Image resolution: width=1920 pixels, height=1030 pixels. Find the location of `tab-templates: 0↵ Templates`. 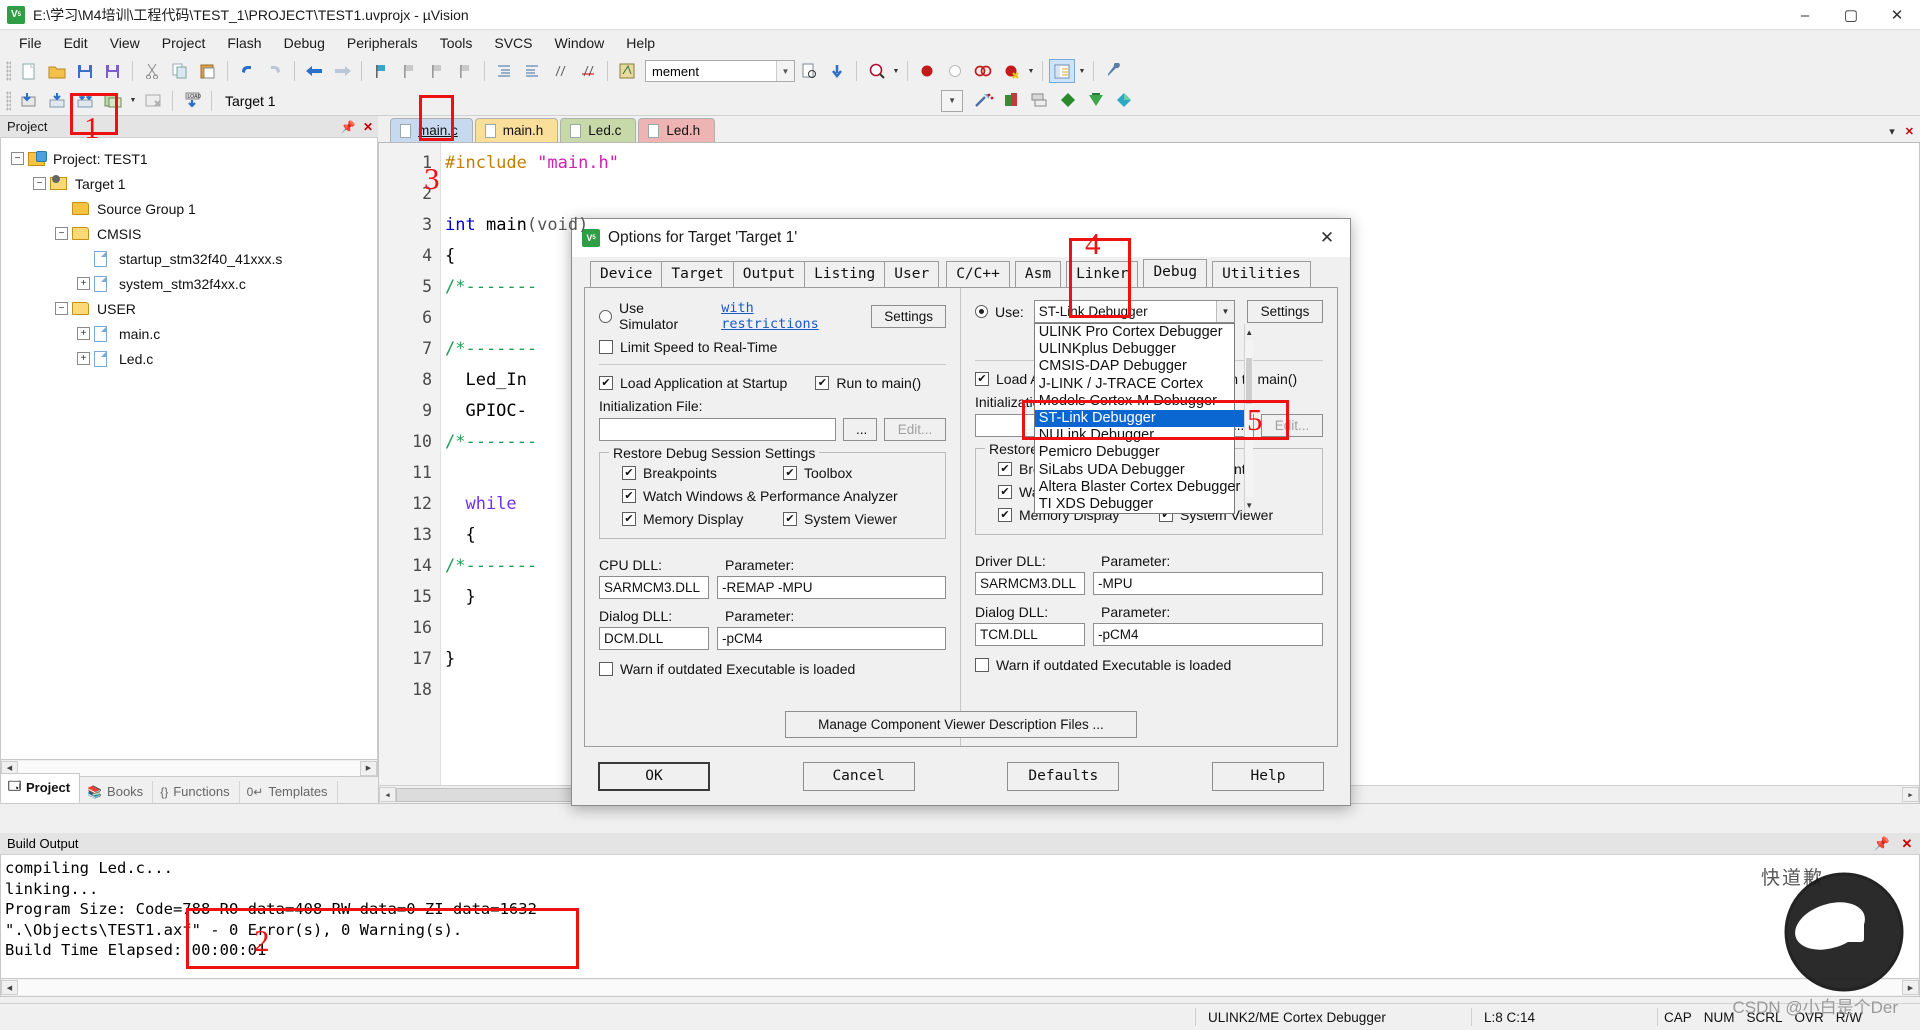

tab-templates: 0↵ Templates is located at coordinates (289, 792).